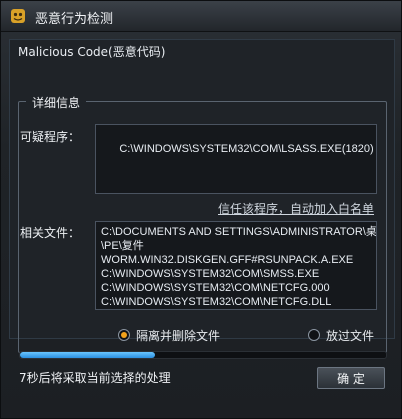 This screenshot has width=402, height=419. I want to click on panel-caption: Malicious Code(恶意代码), so click(92, 52).